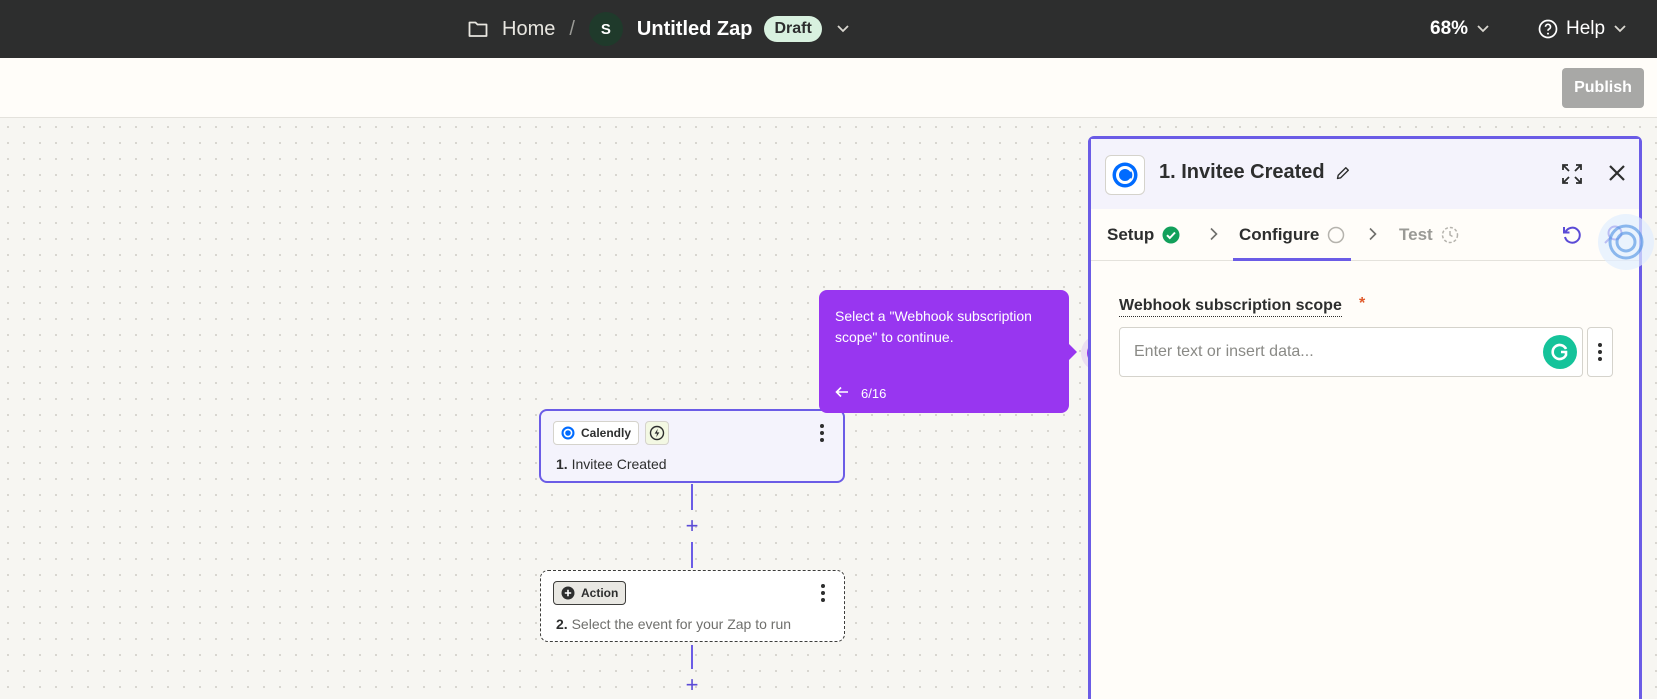 This screenshot has width=1657, height=699. What do you see at coordinates (1365, 174) in the screenshot?
I see `panel-header: 1. Invitee Created` at bounding box center [1365, 174].